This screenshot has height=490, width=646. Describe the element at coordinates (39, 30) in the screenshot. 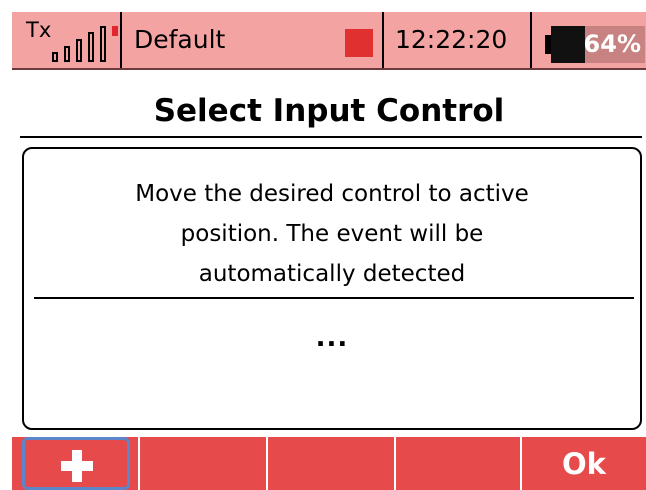

I see `tx-label: Tx` at that location.